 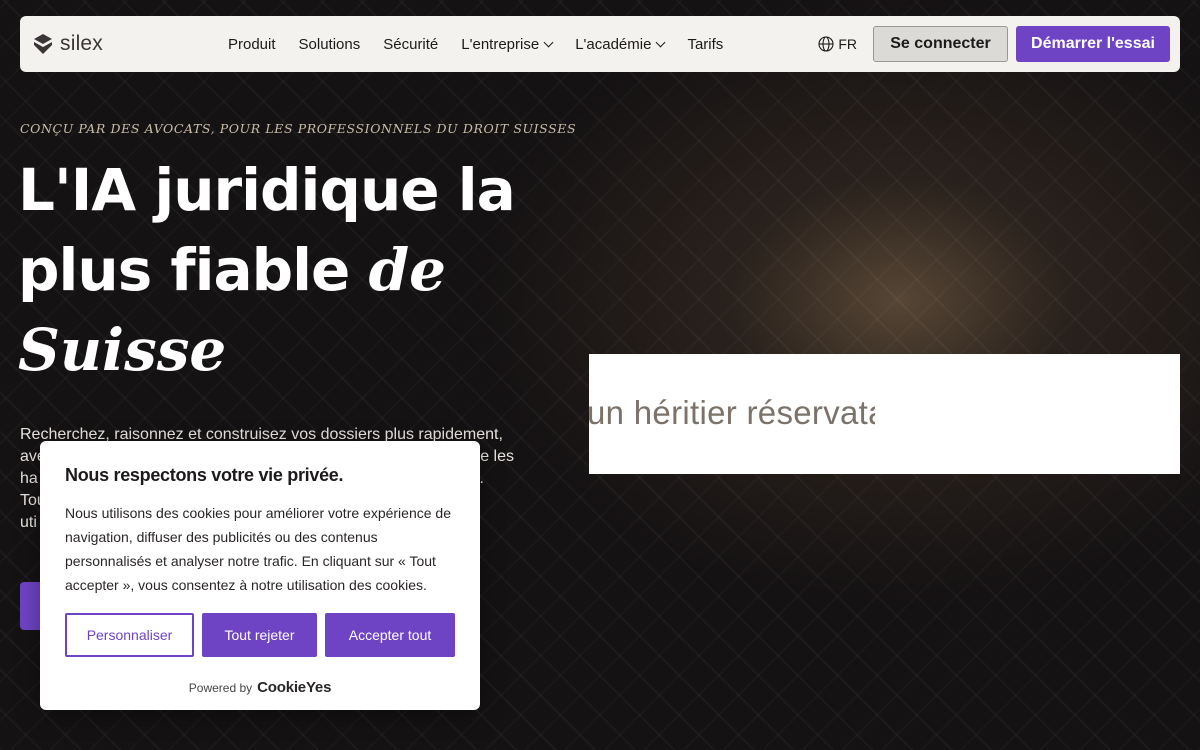 I want to click on language-selector: FR, so click(x=837, y=44).